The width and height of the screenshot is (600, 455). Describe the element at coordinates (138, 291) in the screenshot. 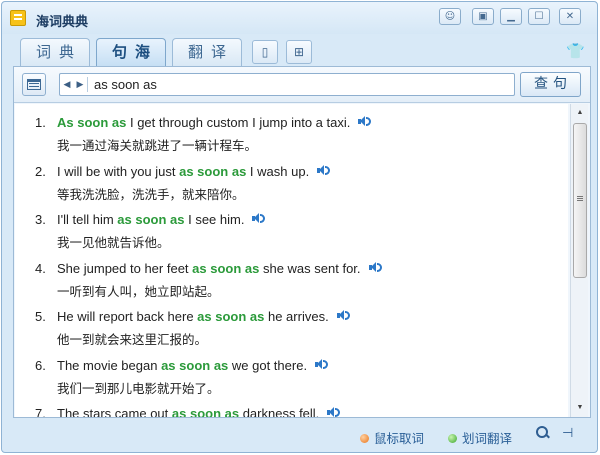

I see `chinese-translation: 一听到有人叫，她立即站起。` at that location.